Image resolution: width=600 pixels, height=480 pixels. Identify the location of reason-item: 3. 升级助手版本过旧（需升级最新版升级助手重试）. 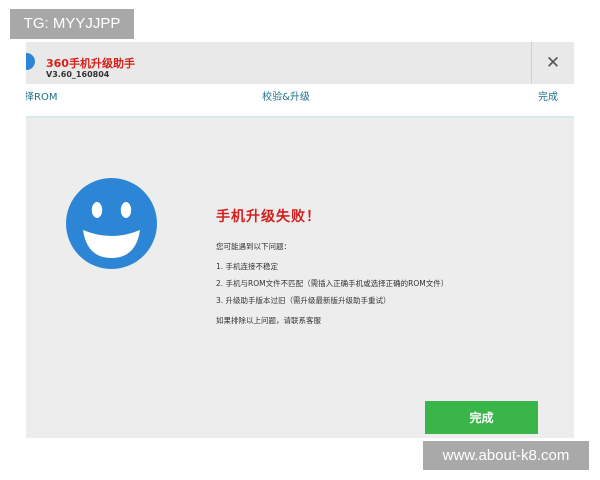
(303, 300).